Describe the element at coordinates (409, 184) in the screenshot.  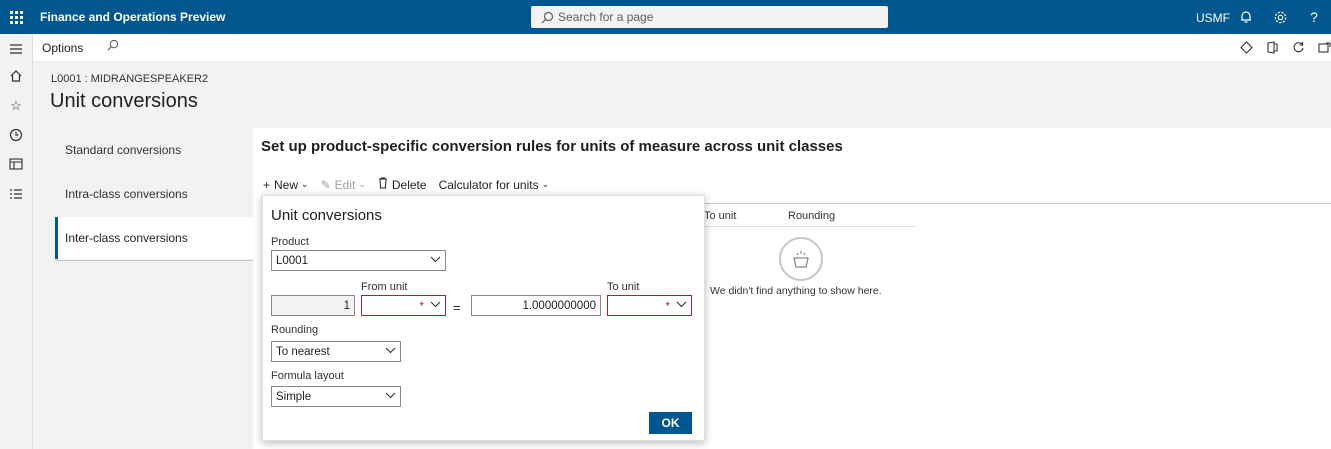
I see `delete-label: Delete` at that location.